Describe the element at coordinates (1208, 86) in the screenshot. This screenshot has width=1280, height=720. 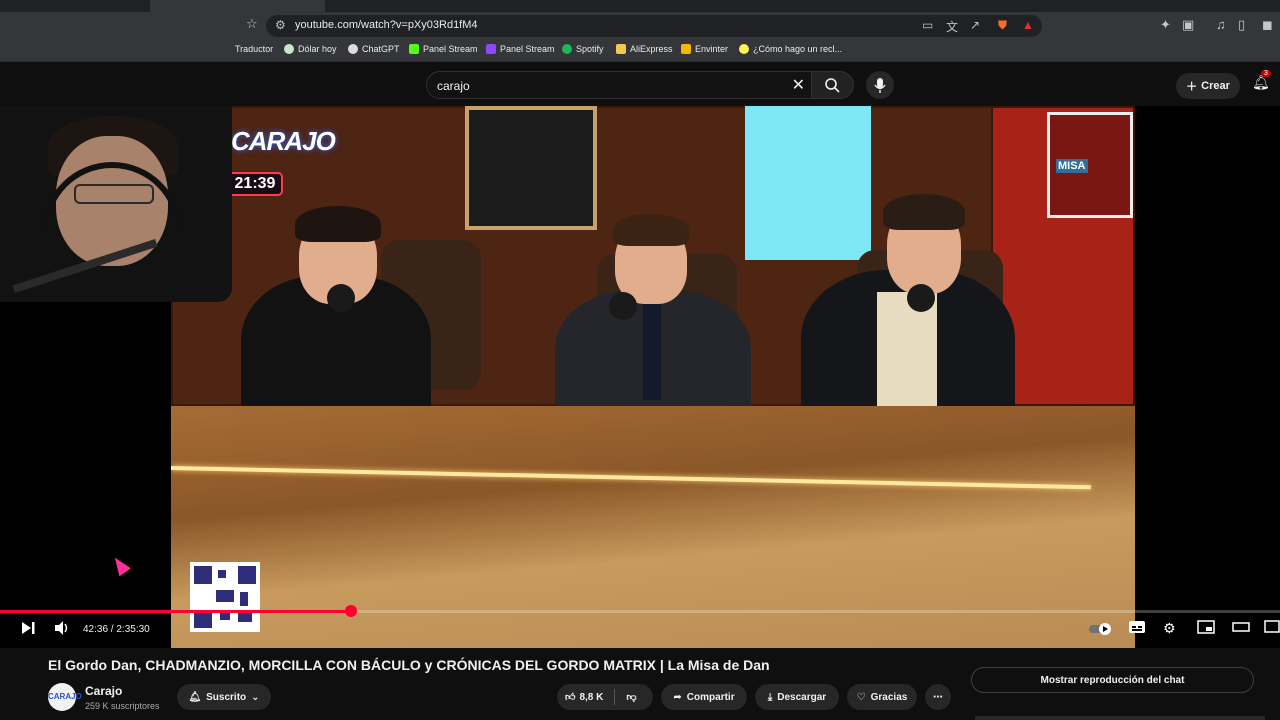
I see `create-button: ＋ Crear` at that location.